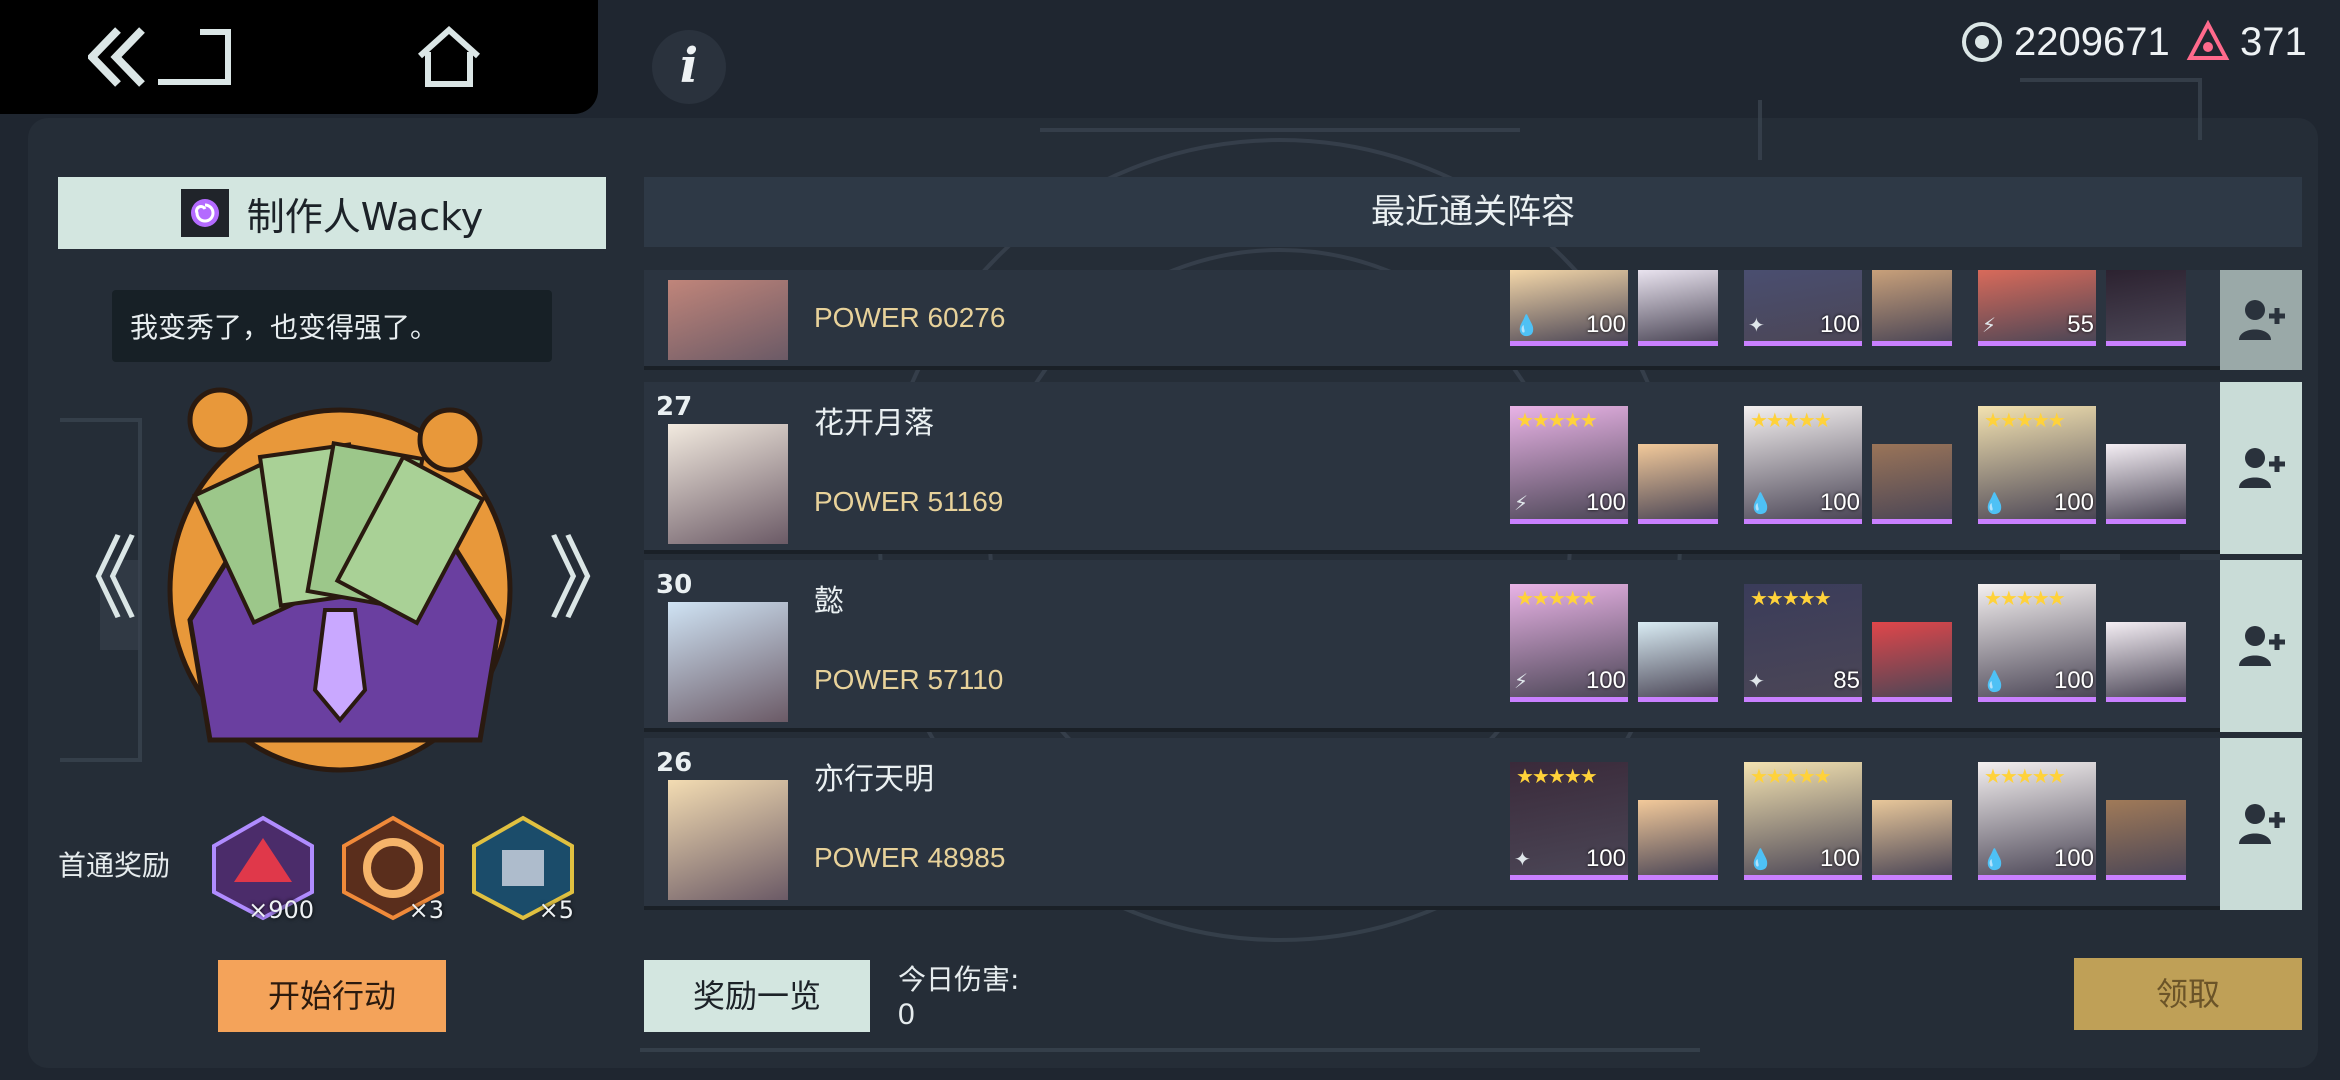 The image size is (2340, 1080). I want to click on coin-icon, so click(1982, 42).